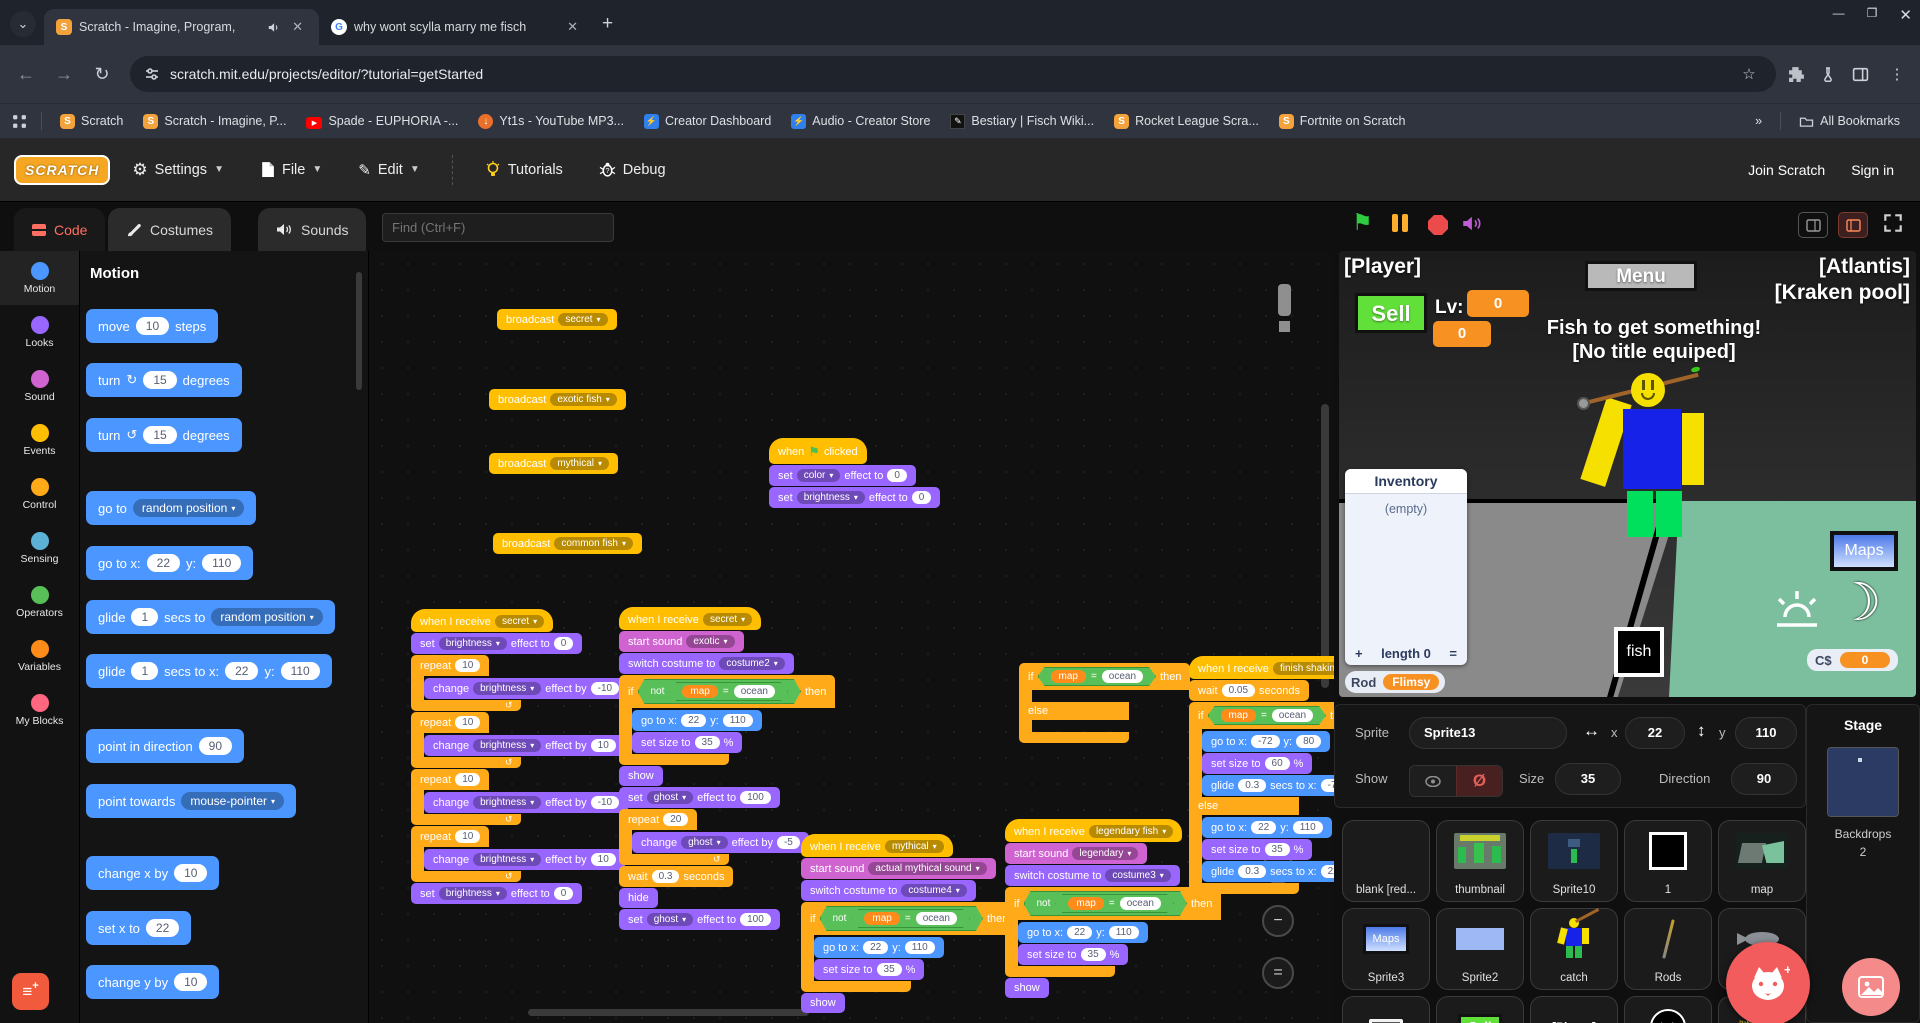 The image size is (1920, 1023). I want to click on add-sprite-button: +, so click(1768, 982).